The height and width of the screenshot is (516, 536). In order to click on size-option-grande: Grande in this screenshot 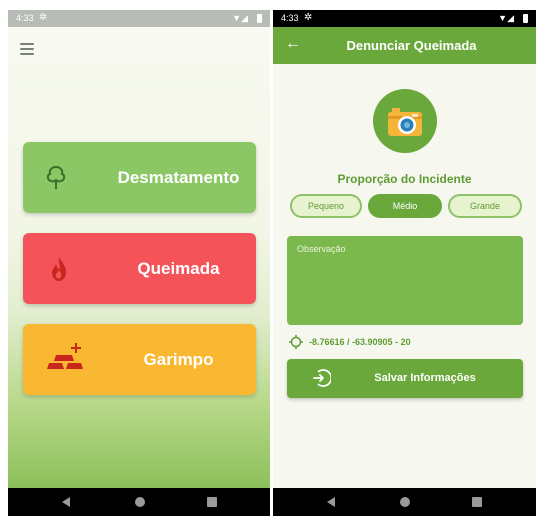, I will do `click(485, 206)`.